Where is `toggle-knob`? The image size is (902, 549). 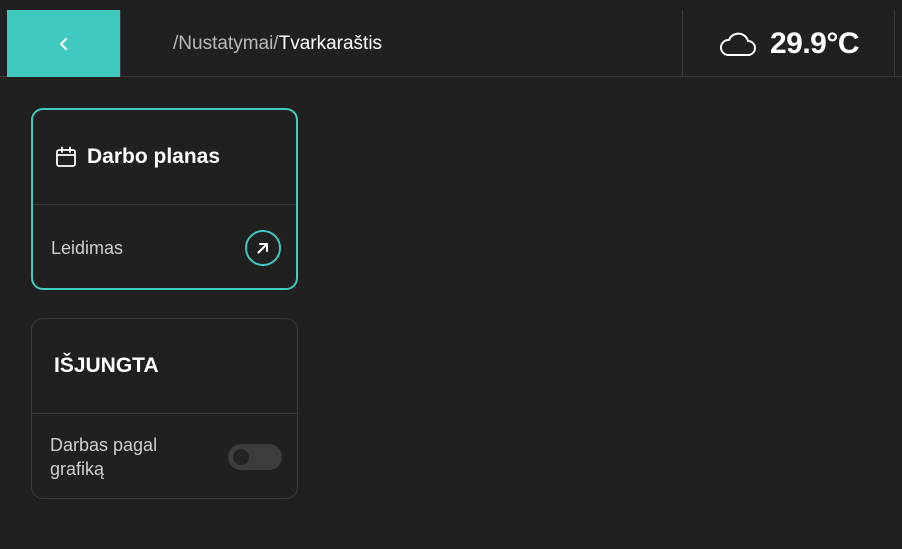 toggle-knob is located at coordinates (241, 456).